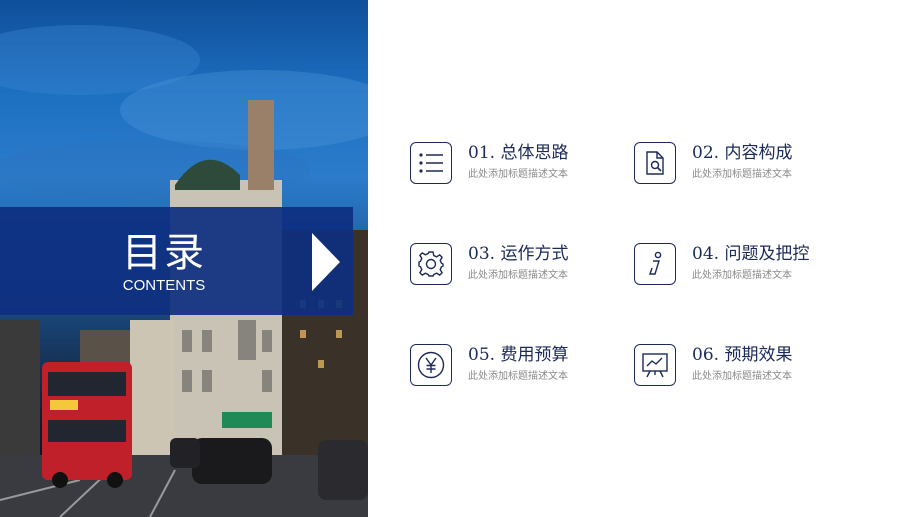  Describe the element at coordinates (655, 163) in the screenshot. I see `document-search-icon` at that location.